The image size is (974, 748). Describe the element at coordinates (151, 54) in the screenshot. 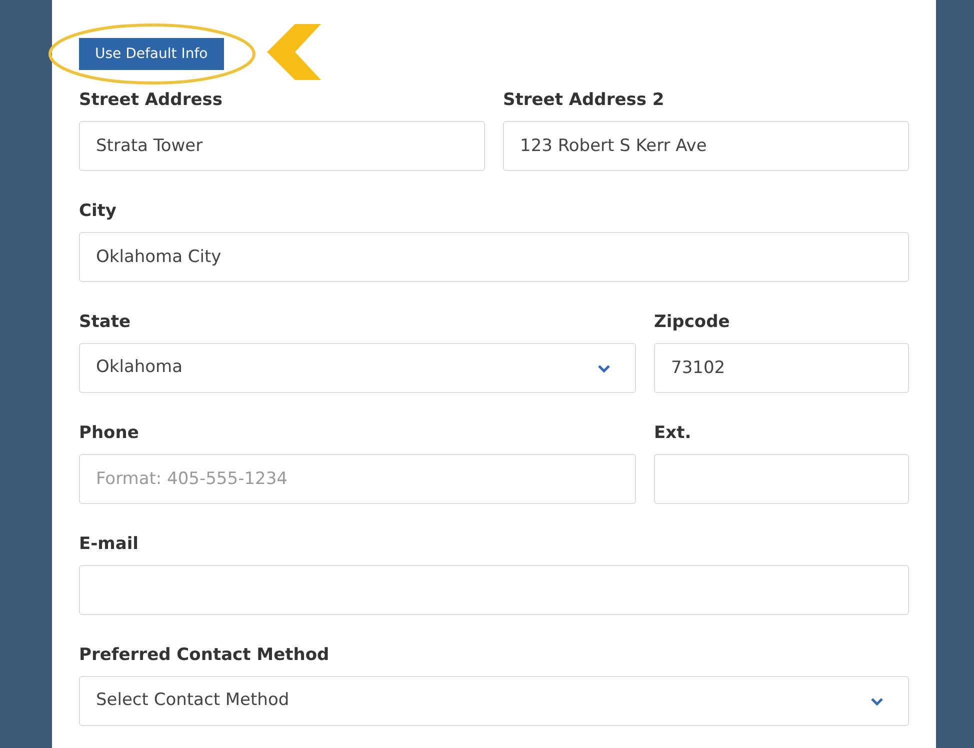

I see `use-default-info-button: Use Default Info` at that location.